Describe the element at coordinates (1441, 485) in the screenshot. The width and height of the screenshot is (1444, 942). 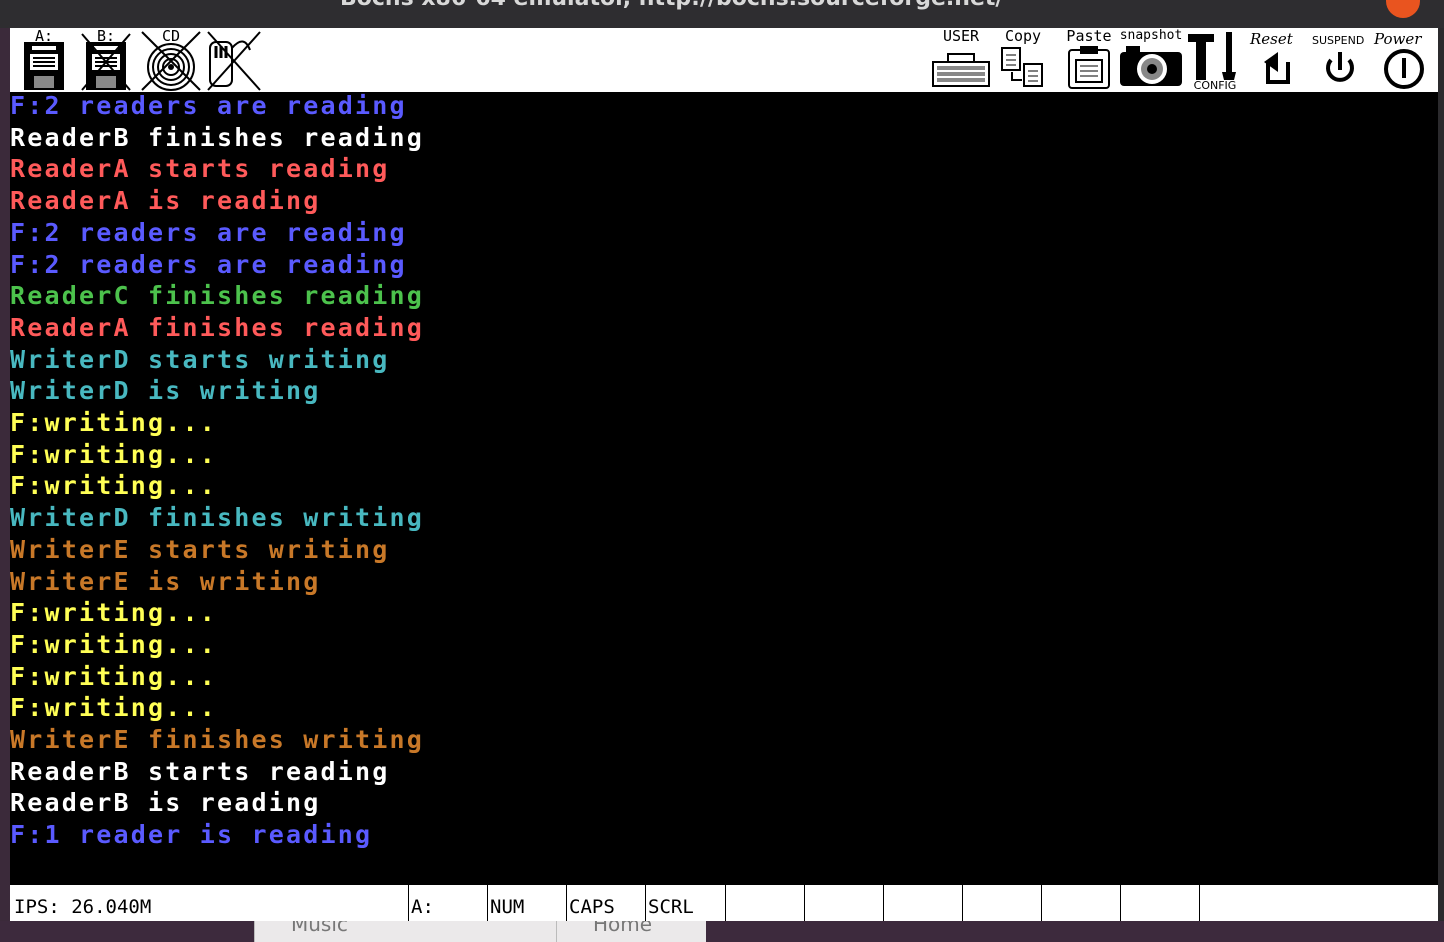
I see `desktop-background` at that location.